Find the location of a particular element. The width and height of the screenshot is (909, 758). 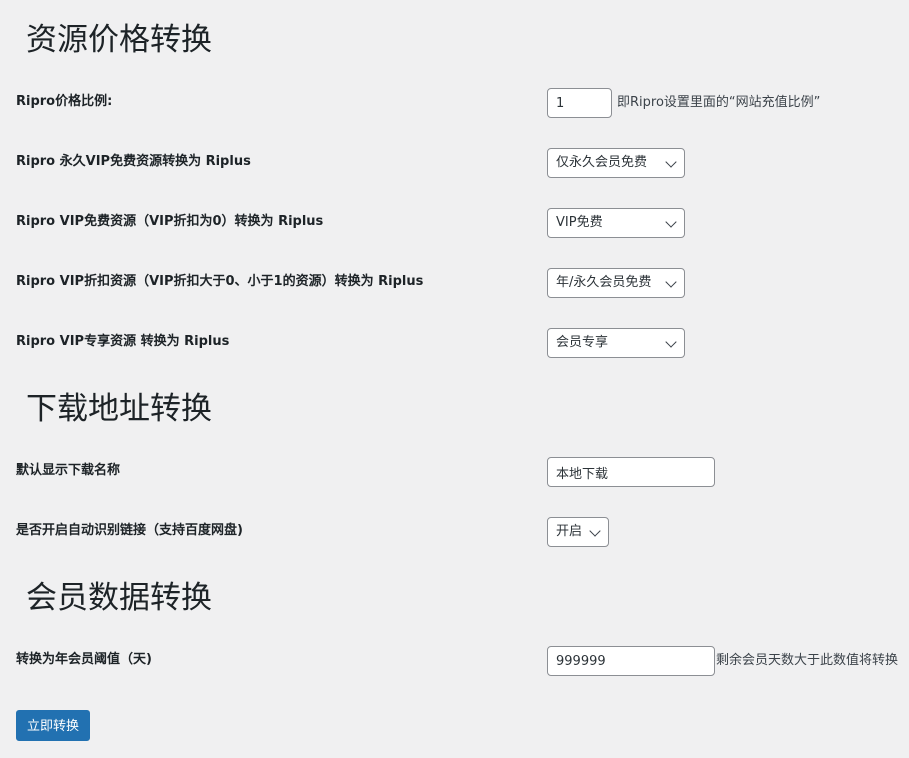

vip-discount-select: 年/永久会员免费 is located at coordinates (616, 283).